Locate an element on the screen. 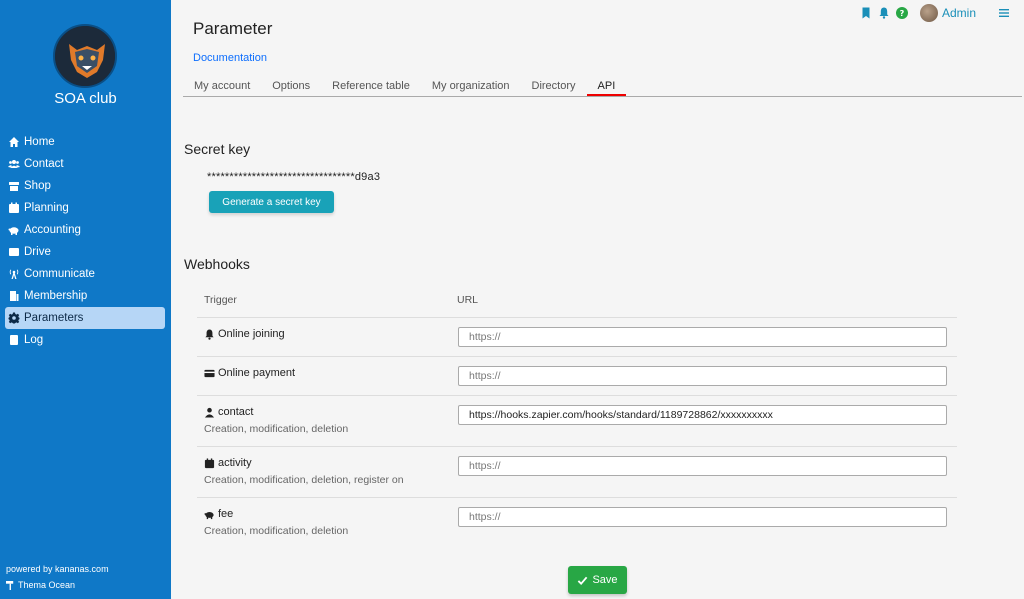 The width and height of the screenshot is (1024, 599). theme-selector: Thema Ocean is located at coordinates (40, 585).